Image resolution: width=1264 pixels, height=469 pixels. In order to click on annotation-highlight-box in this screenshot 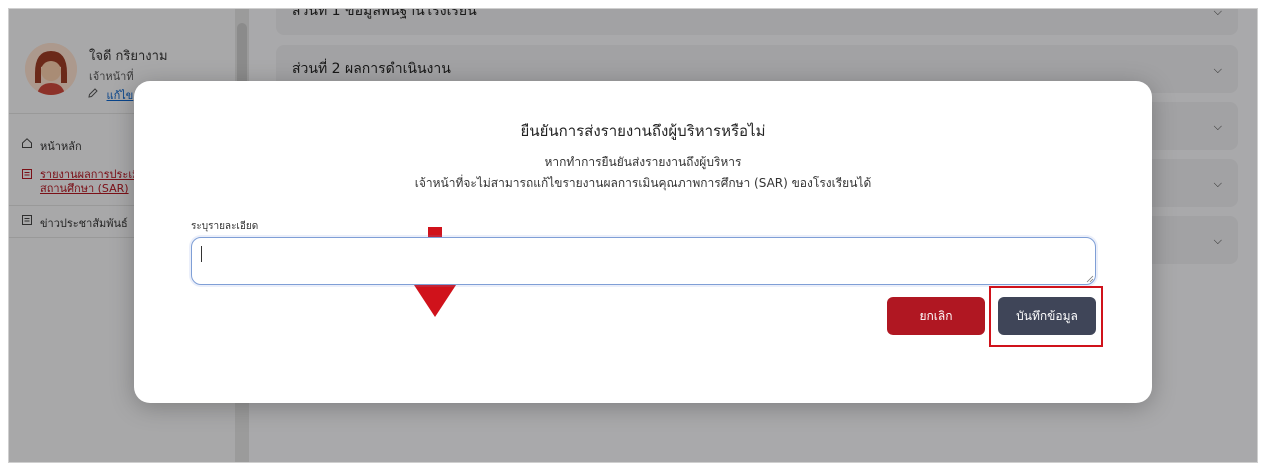, I will do `click(1046, 316)`.